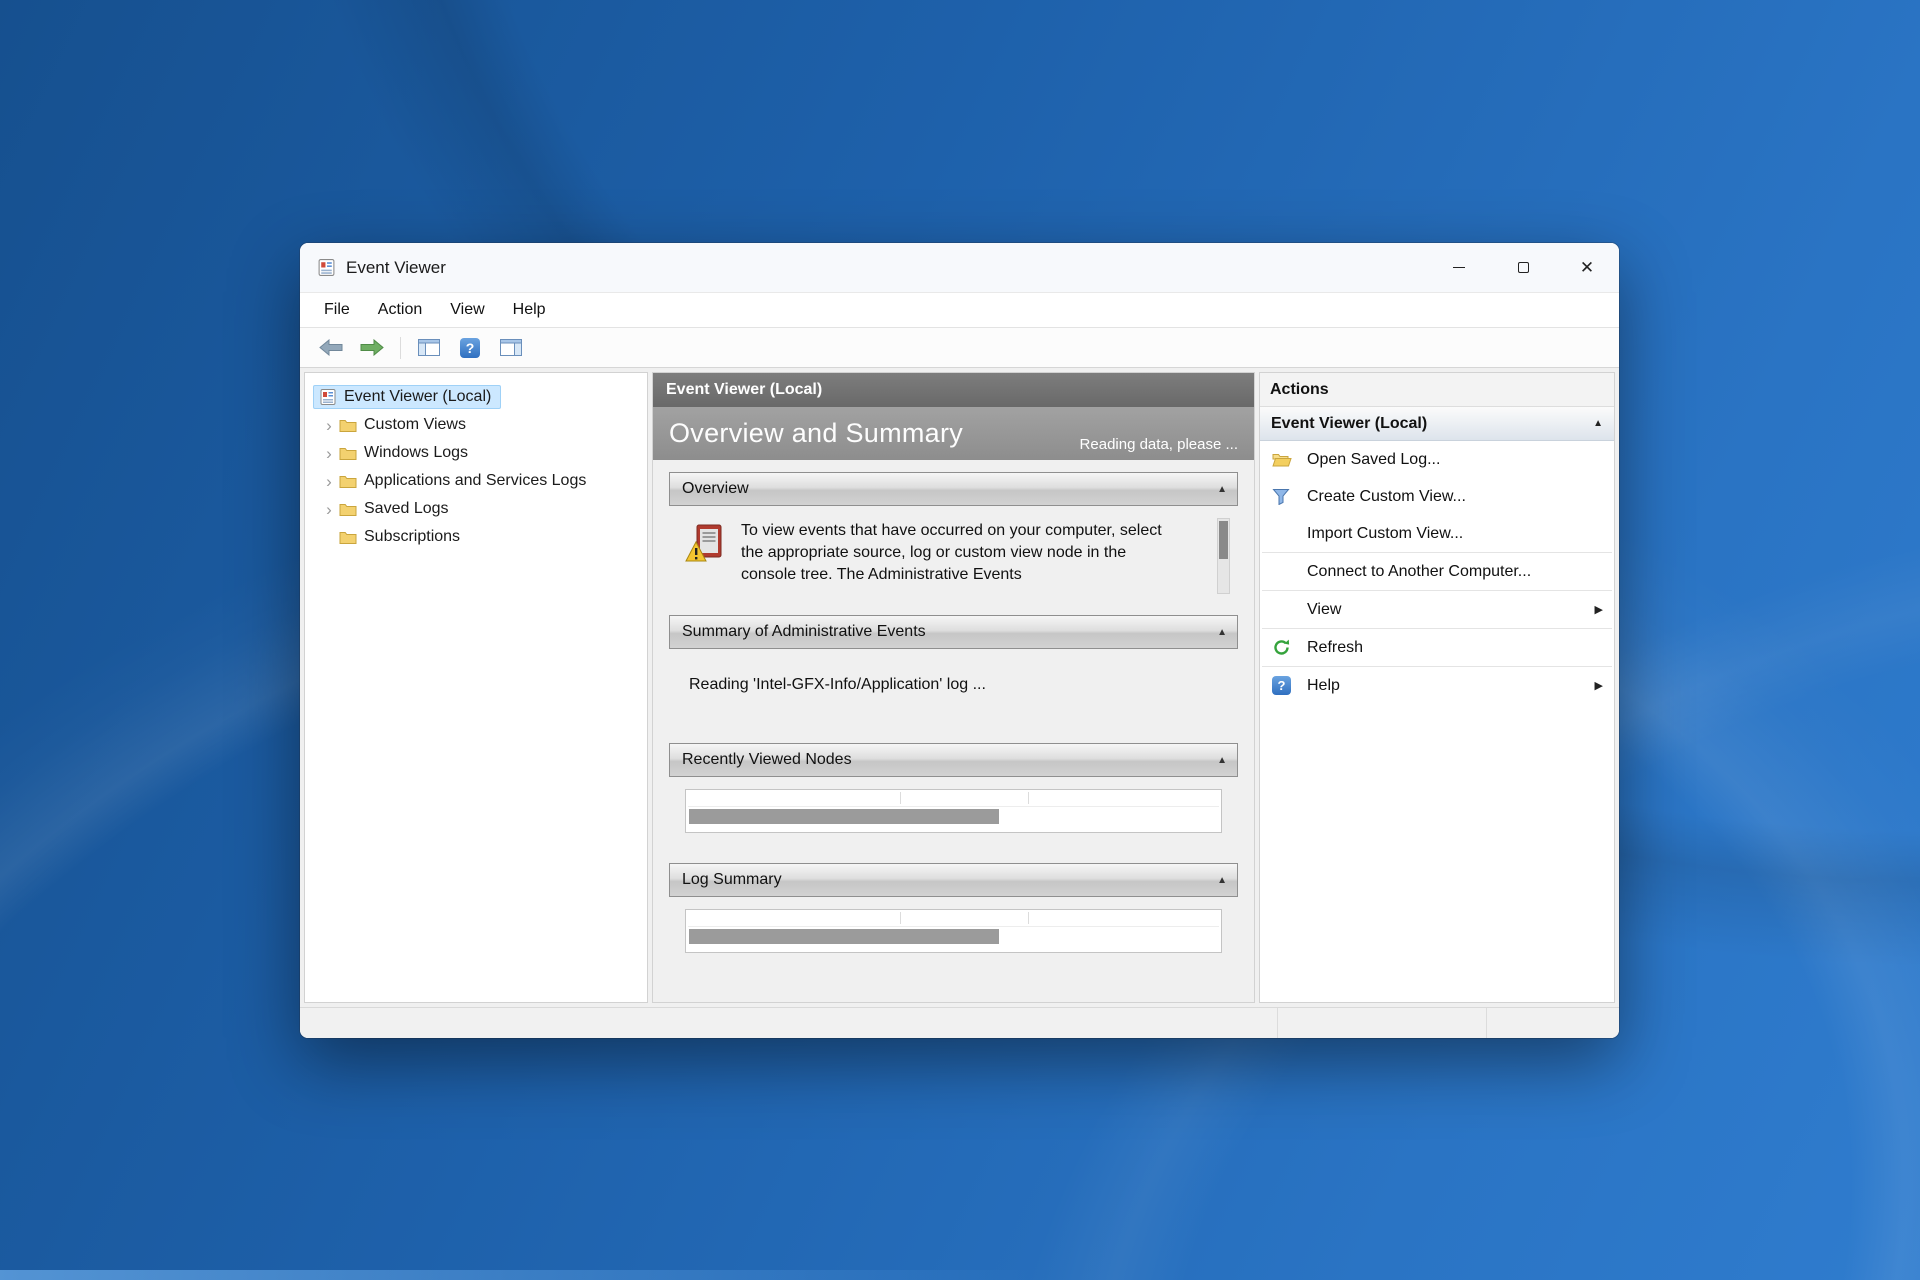 This screenshot has width=1920, height=1280. Describe the element at coordinates (476, 425) in the screenshot. I see `tree-node-custom-views: › Custom Views` at that location.